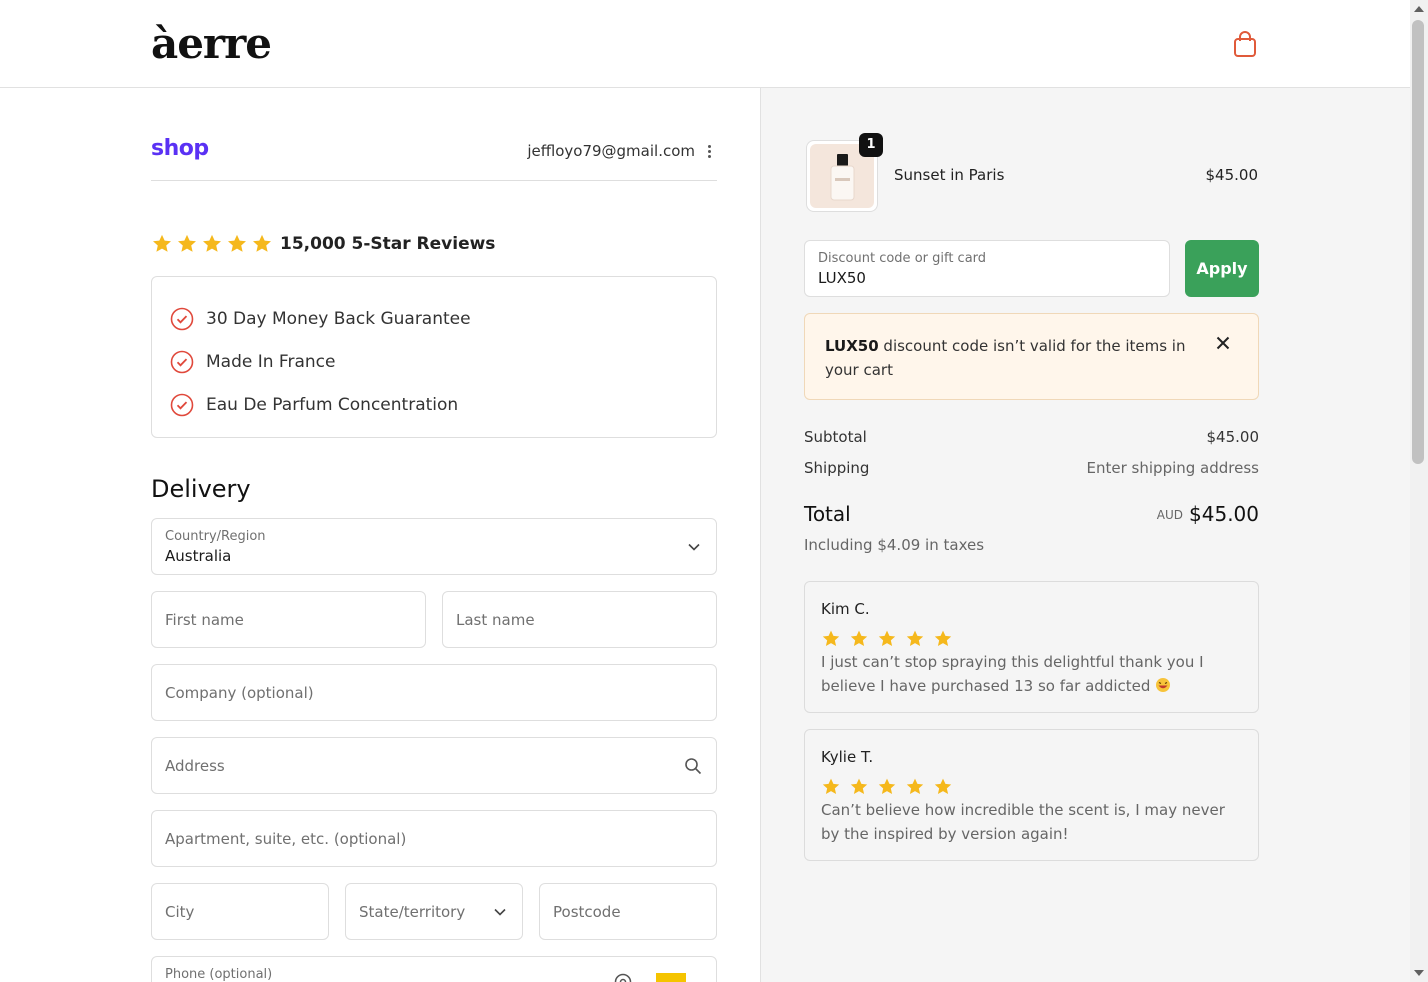 The width and height of the screenshot is (1428, 982). I want to click on flag-icon, so click(671, 977).